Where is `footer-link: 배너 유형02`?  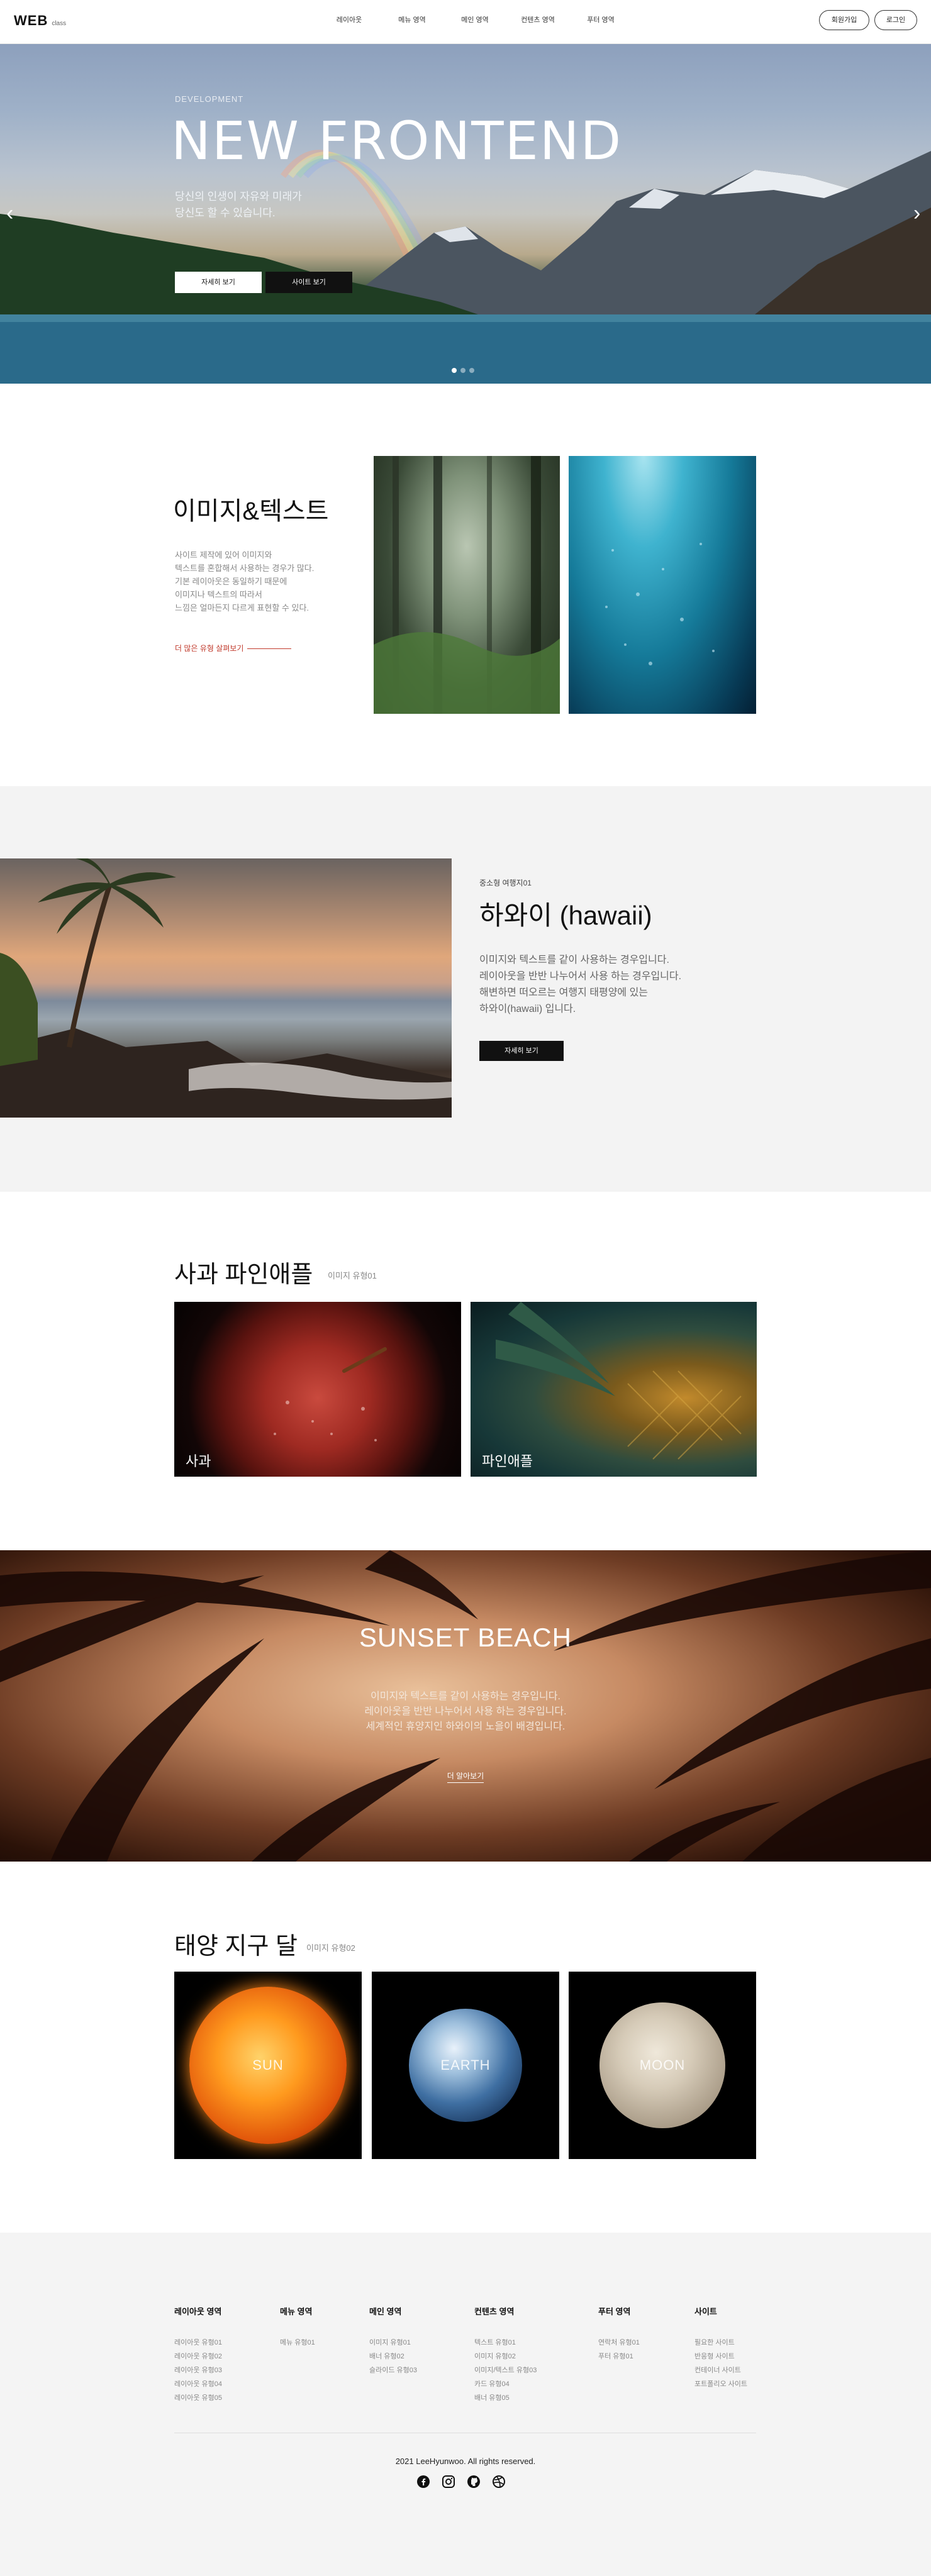 footer-link: 배너 유형02 is located at coordinates (393, 2356).